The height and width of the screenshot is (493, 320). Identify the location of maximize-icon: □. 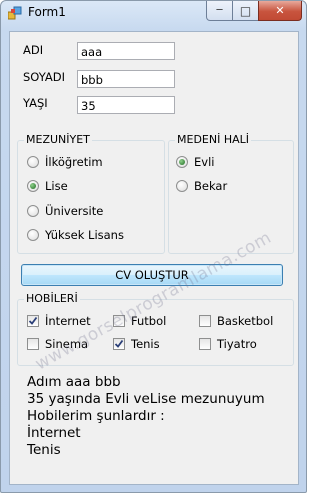
(245, 10).